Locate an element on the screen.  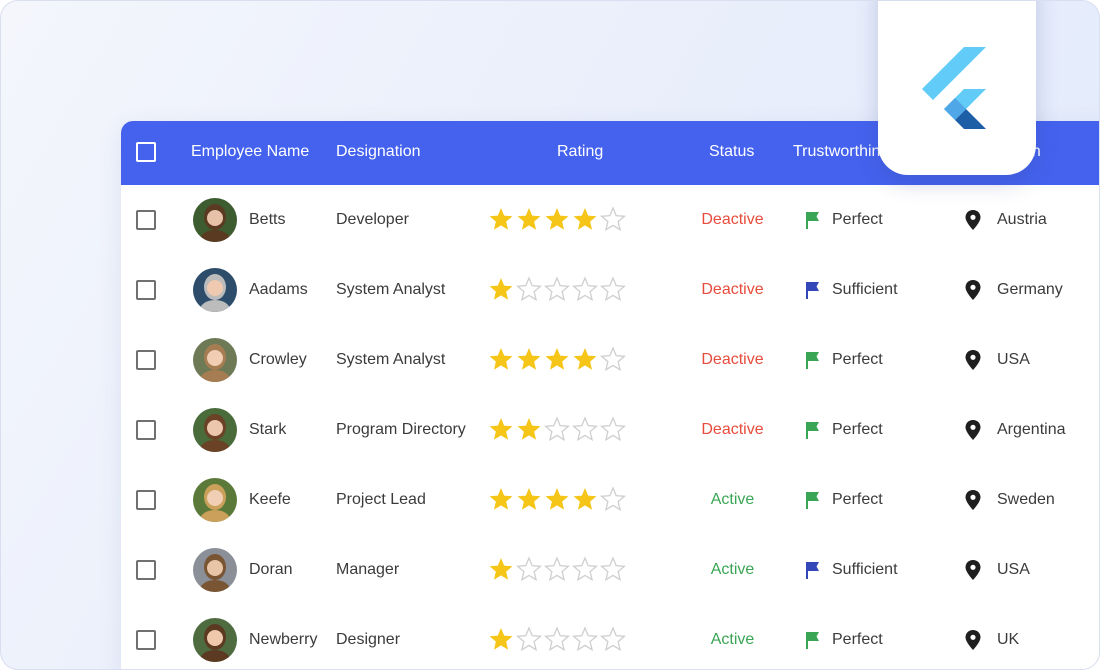
employee-name: Doran is located at coordinates (271, 569).